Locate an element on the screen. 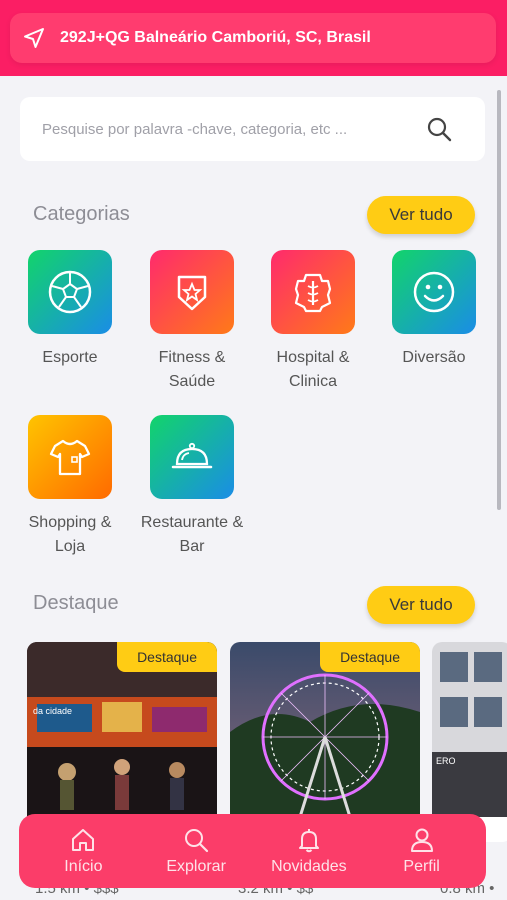 The height and width of the screenshot is (900, 507). featured-card: da cidade Destaque is located at coordinates (122, 742).